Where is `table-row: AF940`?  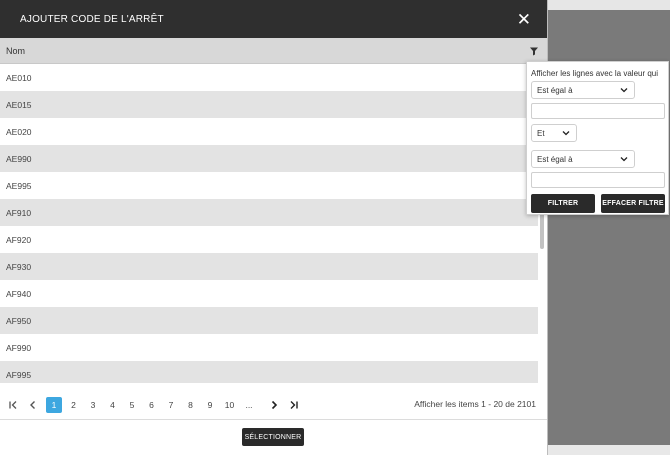 table-row: AF940 is located at coordinates (269, 293).